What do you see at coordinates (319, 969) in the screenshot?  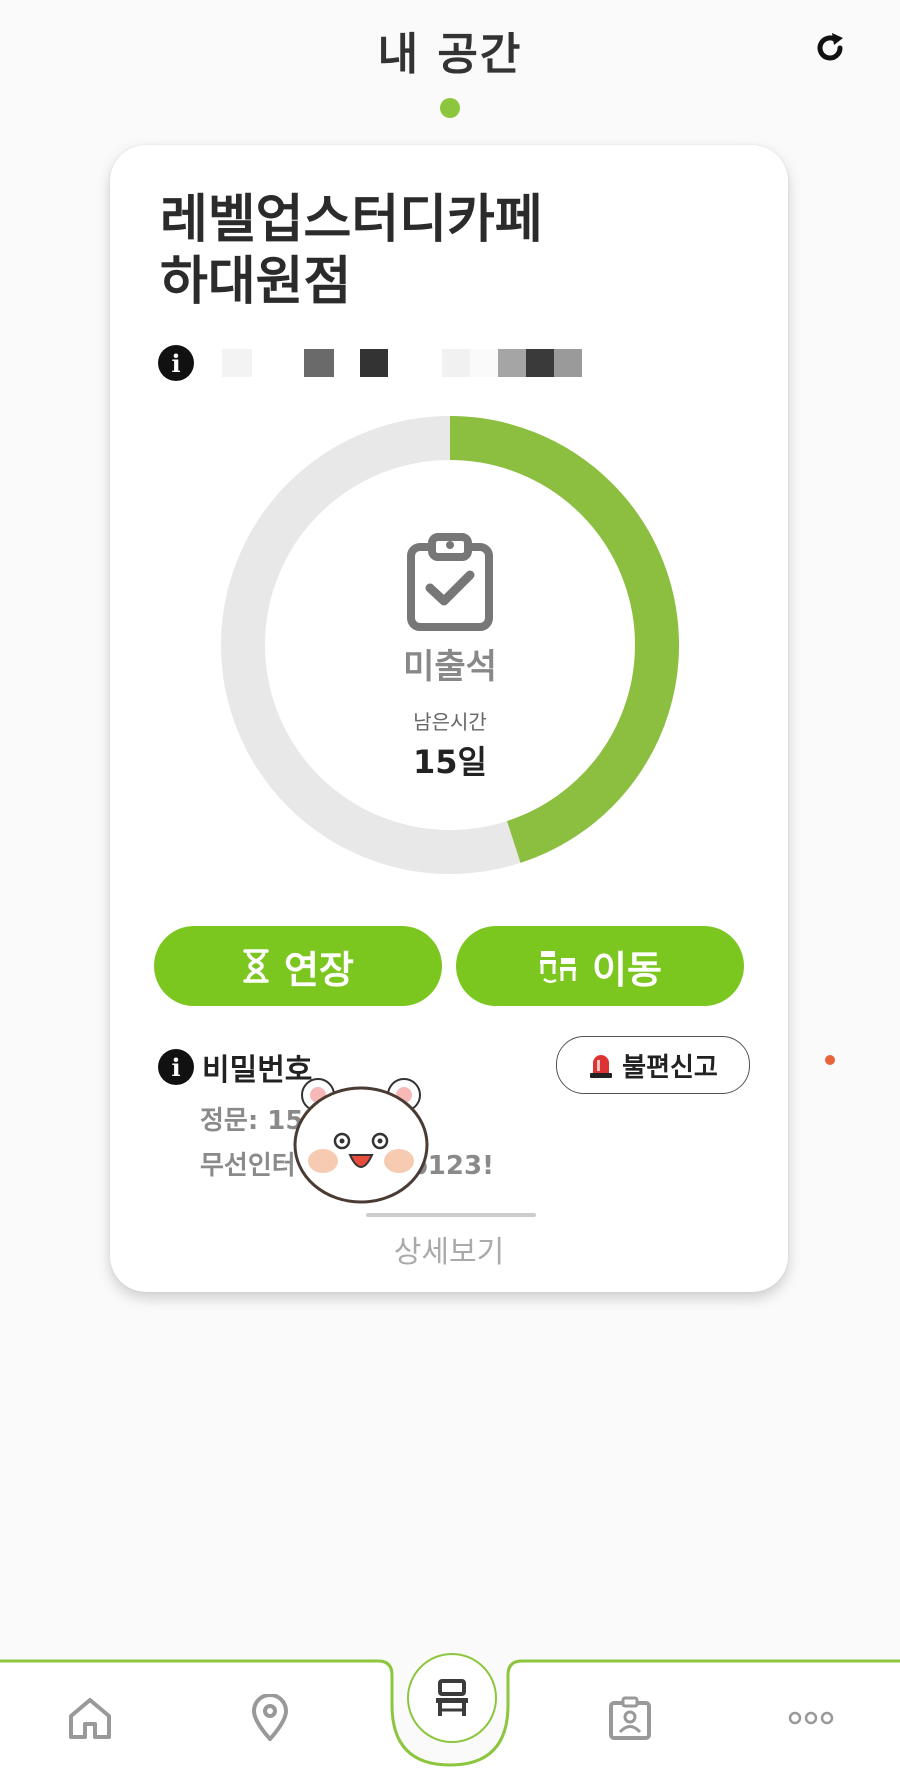 I see `extend-button-label: 연장` at bounding box center [319, 969].